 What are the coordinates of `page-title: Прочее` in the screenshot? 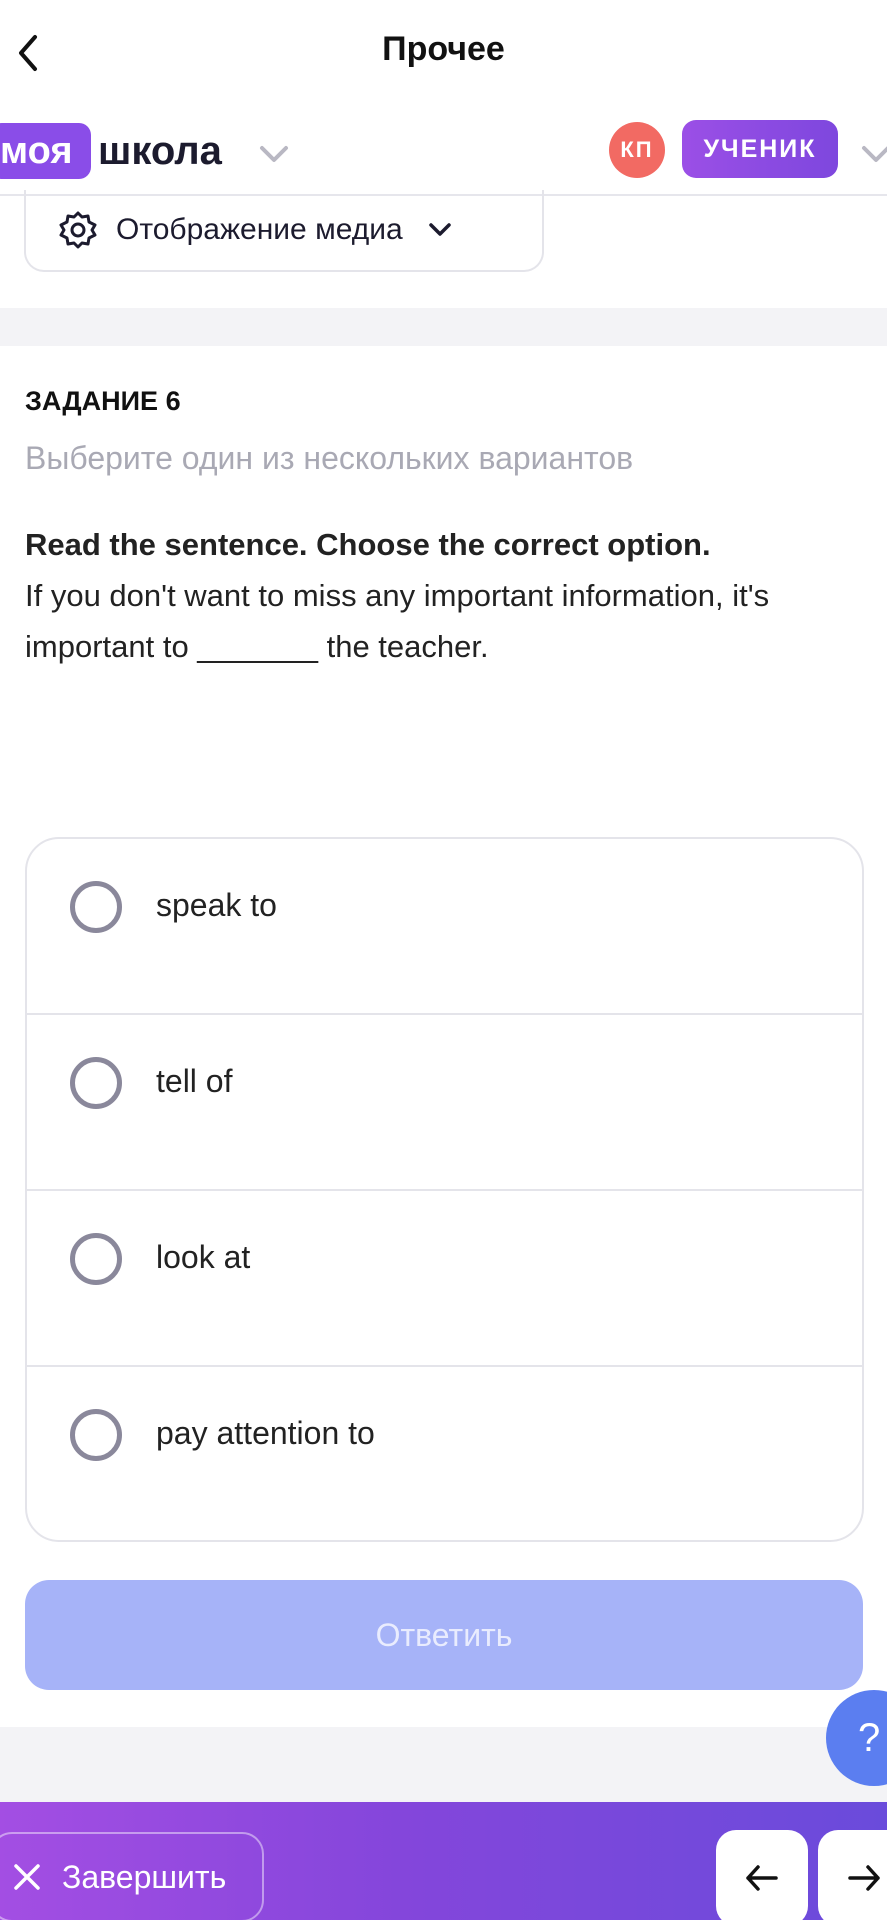 It's located at (443, 49).